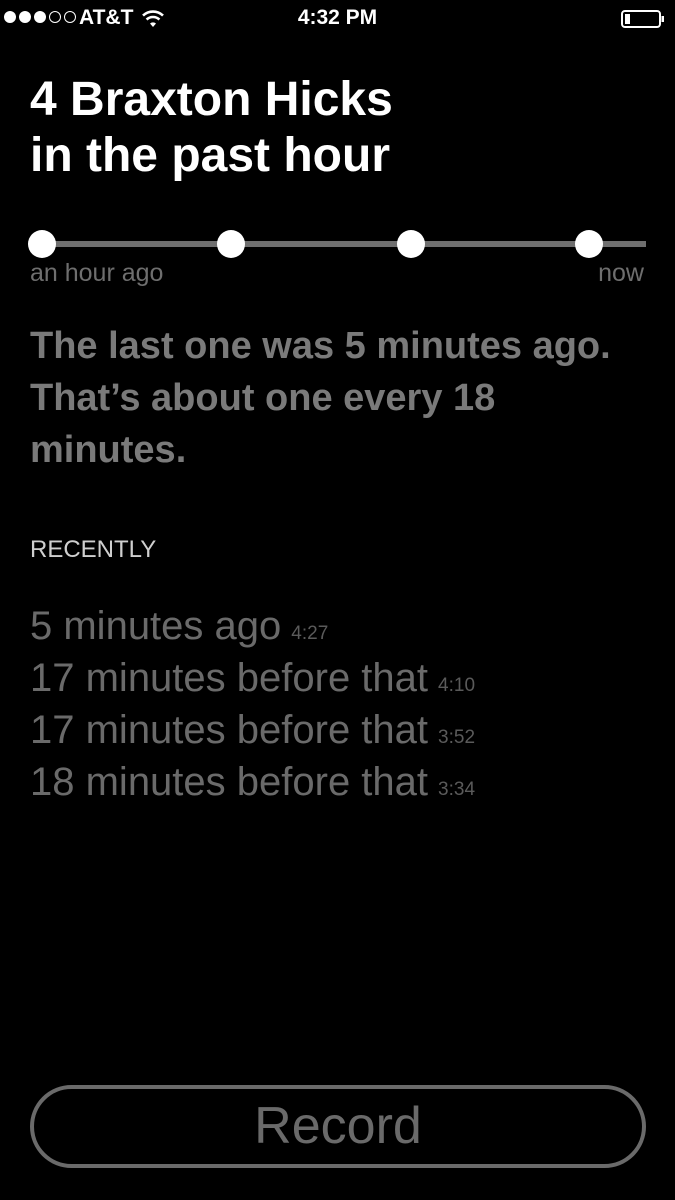 The width and height of the screenshot is (675, 1200). What do you see at coordinates (642, 19) in the screenshot?
I see `battery-icon` at bounding box center [642, 19].